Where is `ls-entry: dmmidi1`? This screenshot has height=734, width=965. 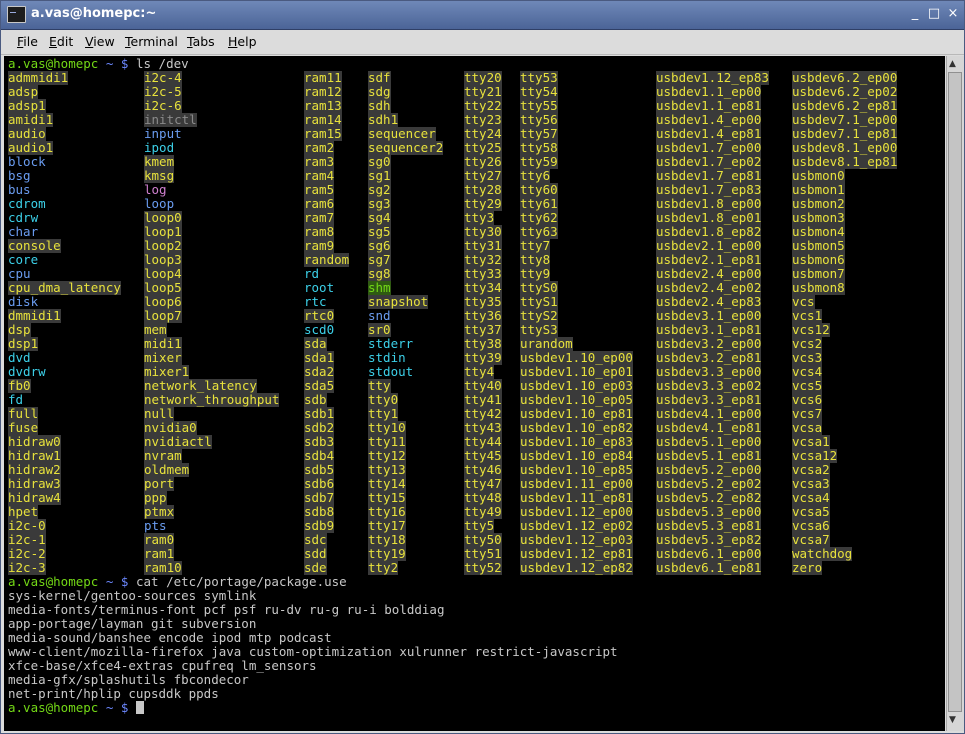
ls-entry: dmmidi1 is located at coordinates (34, 316).